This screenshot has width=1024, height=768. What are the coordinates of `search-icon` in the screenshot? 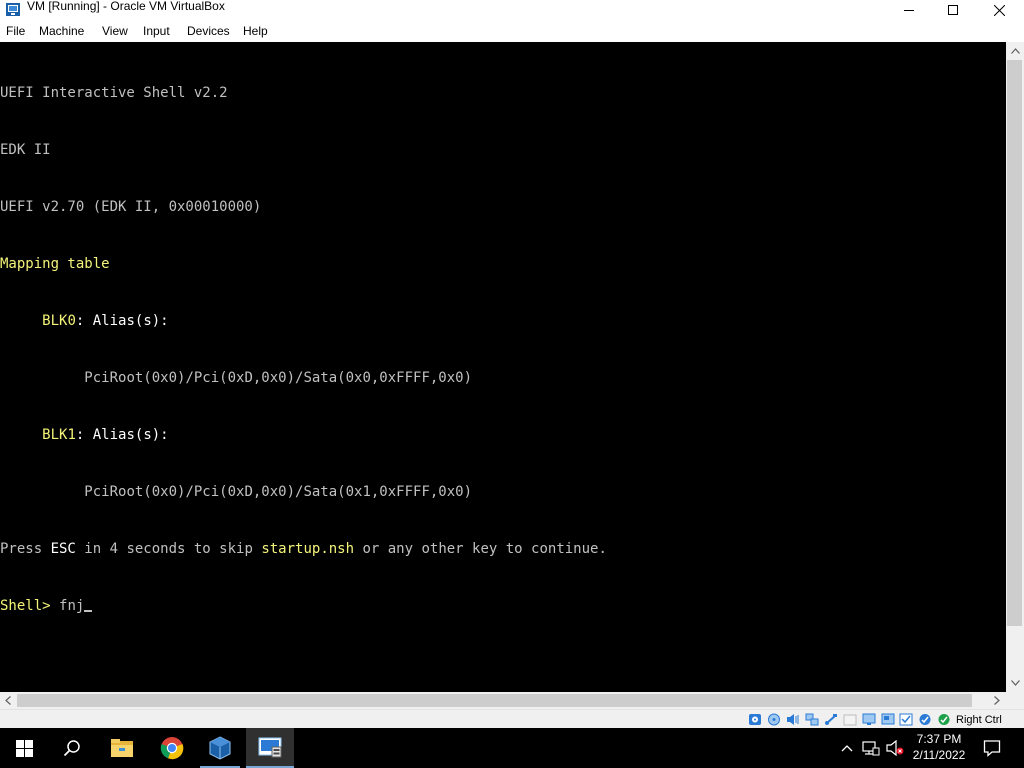 It's located at (71, 748).